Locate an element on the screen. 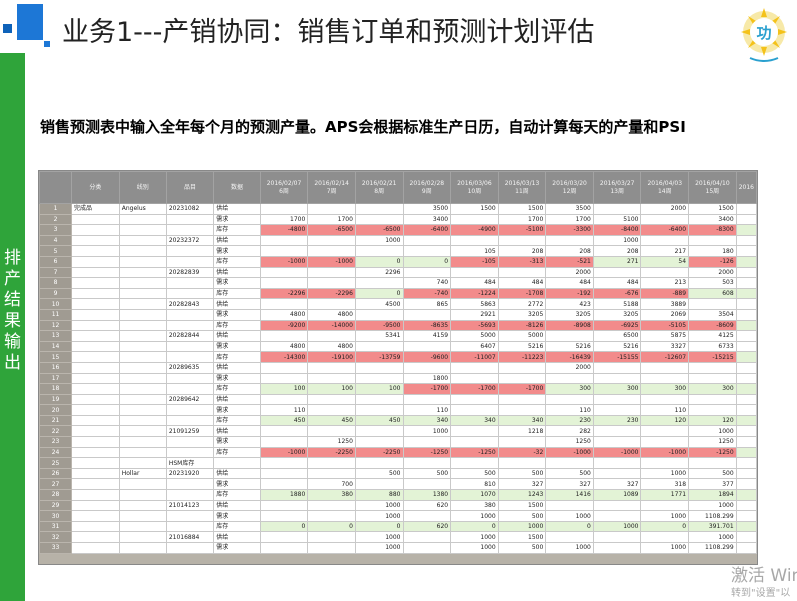 The height and width of the screenshot is (601, 797). row-number: 23 is located at coordinates (56, 442).